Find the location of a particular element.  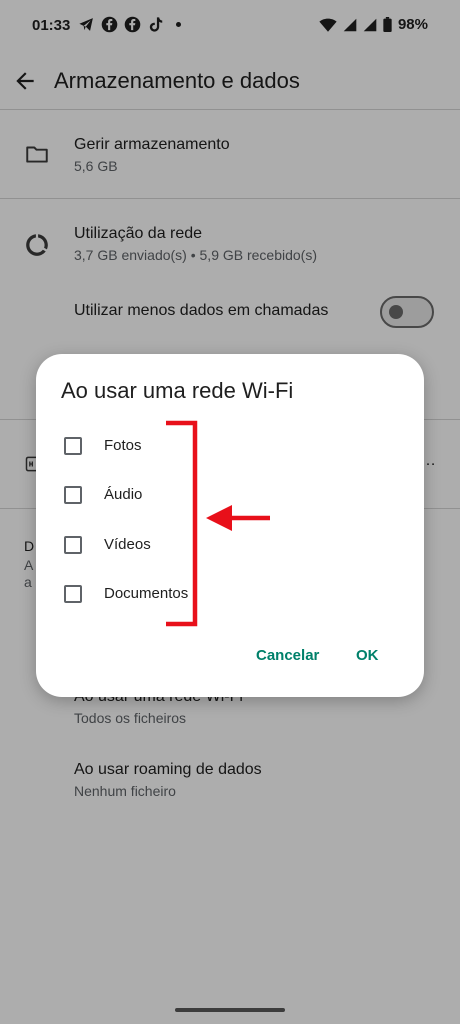

option-photos: Fotos is located at coordinates (136, 446).